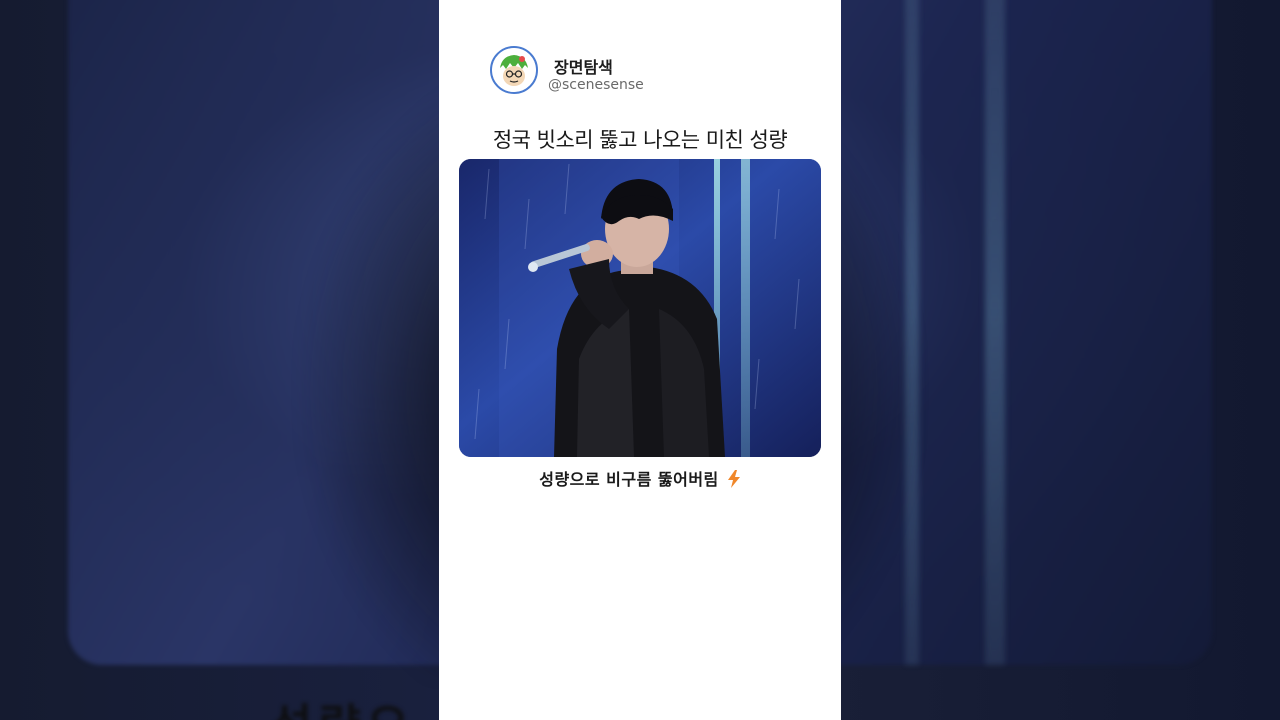  I want to click on channel-name: 장면탐색, so click(583, 66).